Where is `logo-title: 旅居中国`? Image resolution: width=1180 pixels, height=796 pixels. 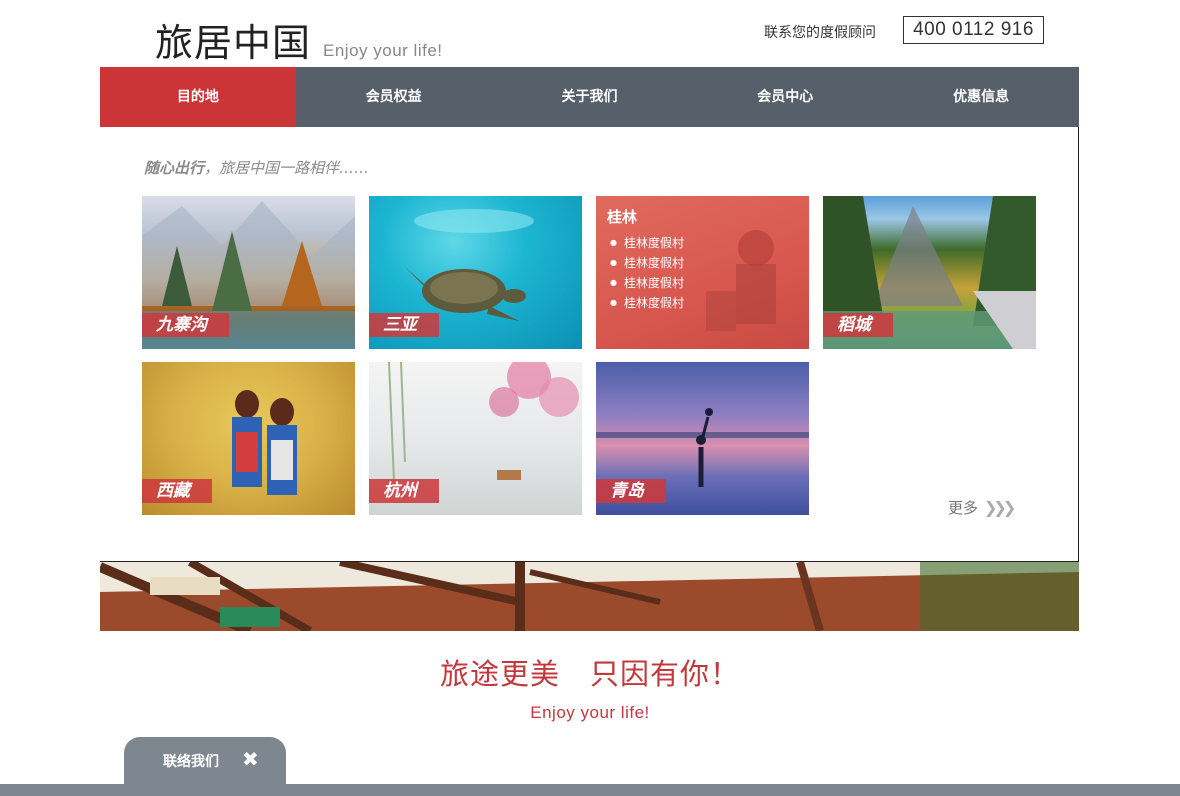
logo-title: 旅居中国 is located at coordinates (233, 43).